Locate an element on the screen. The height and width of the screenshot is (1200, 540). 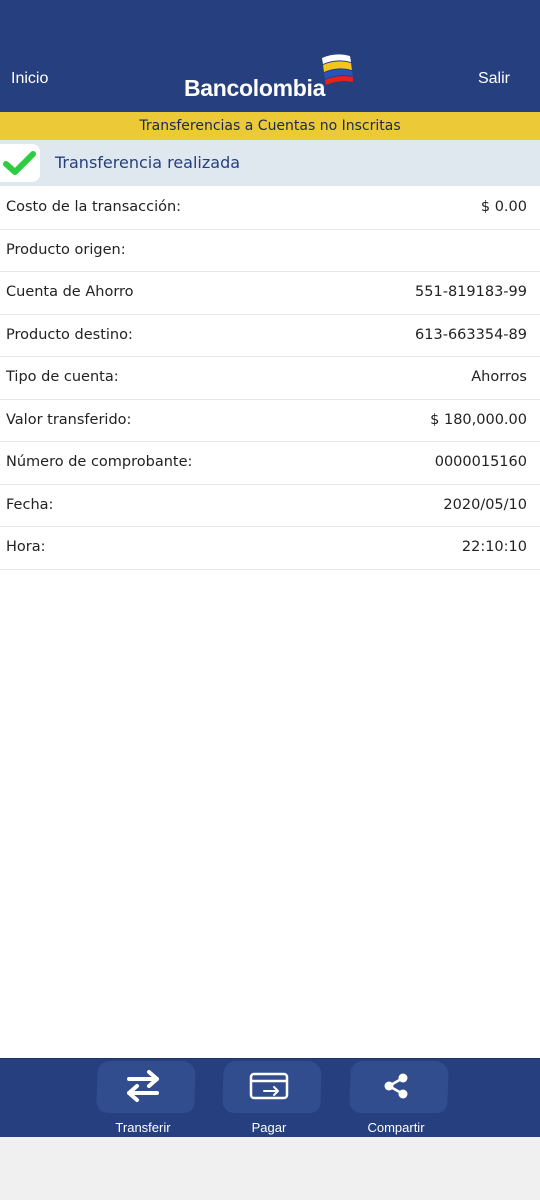
detail-row: Fecha: 2020/05/10 is located at coordinates (270, 506).